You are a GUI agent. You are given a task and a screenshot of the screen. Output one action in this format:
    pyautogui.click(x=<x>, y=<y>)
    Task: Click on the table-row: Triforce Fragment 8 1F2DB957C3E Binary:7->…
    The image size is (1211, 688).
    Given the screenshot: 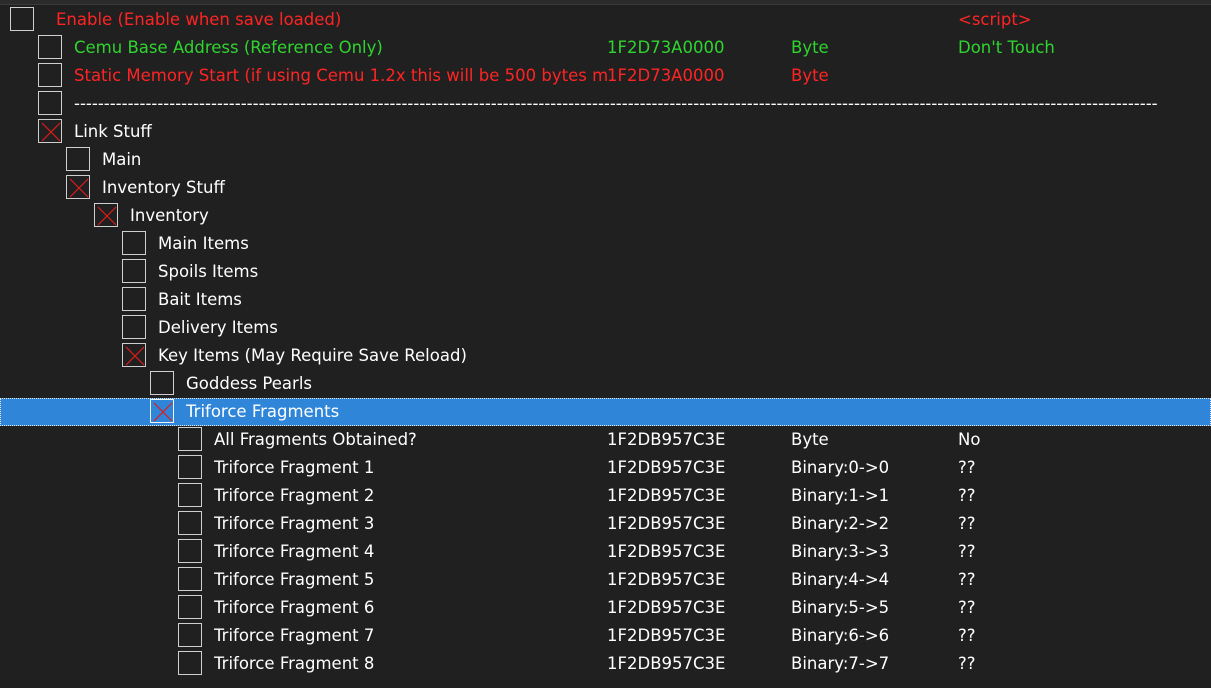 What is the action you would take?
    pyautogui.click(x=605, y=664)
    